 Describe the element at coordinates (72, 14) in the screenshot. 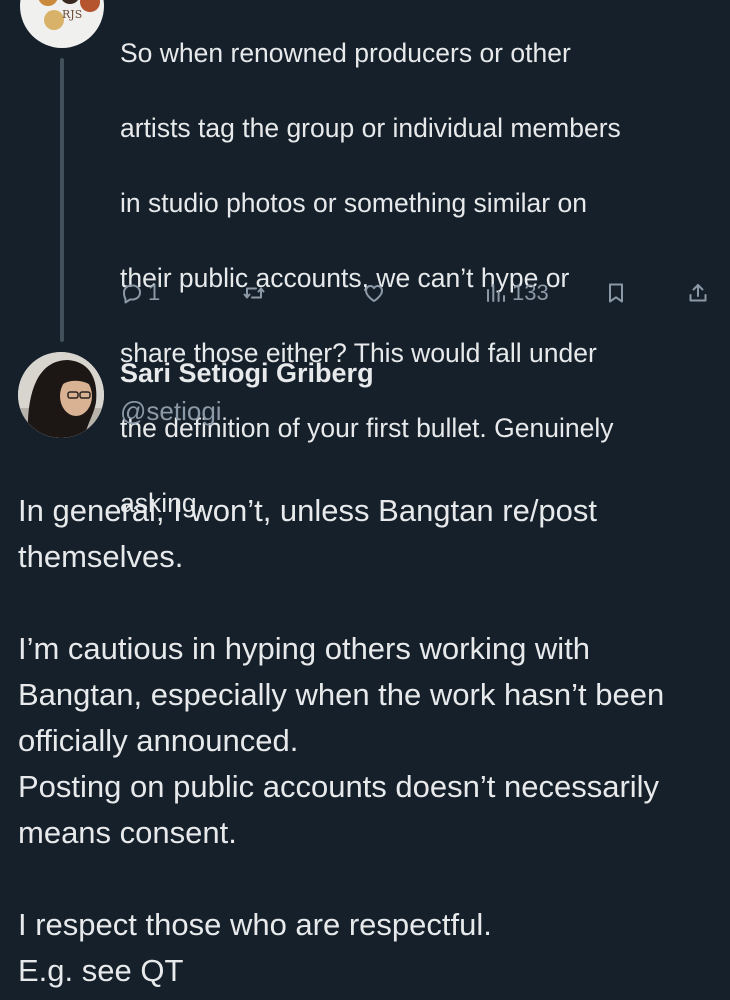

I see `avatar-logo-text: RJS` at that location.